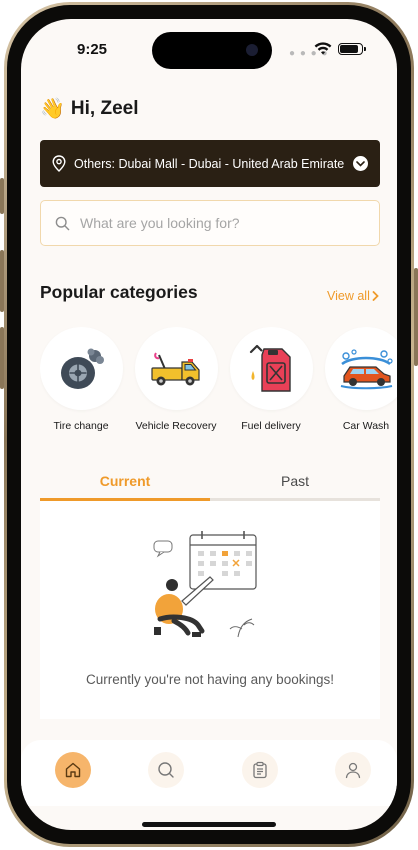 The image size is (418, 850). Describe the element at coordinates (125, 485) in the screenshot. I see `tab-current: Current` at that location.